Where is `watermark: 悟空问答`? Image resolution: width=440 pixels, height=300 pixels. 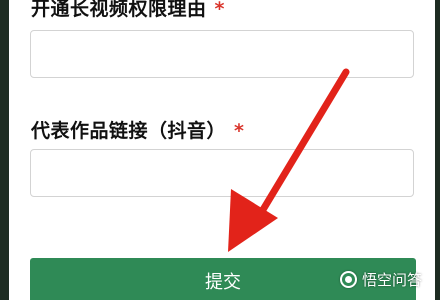 watermark: 悟空问答 is located at coordinates (380, 279).